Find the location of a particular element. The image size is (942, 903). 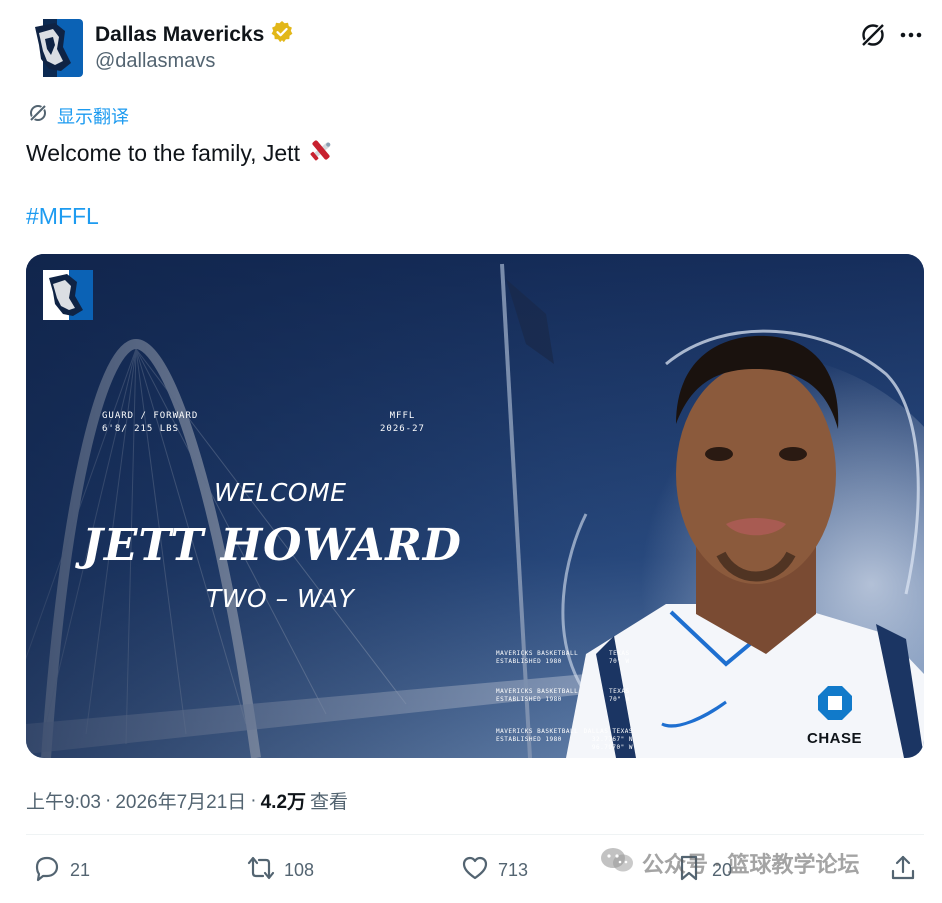

repost-icon is located at coordinates (261, 870).